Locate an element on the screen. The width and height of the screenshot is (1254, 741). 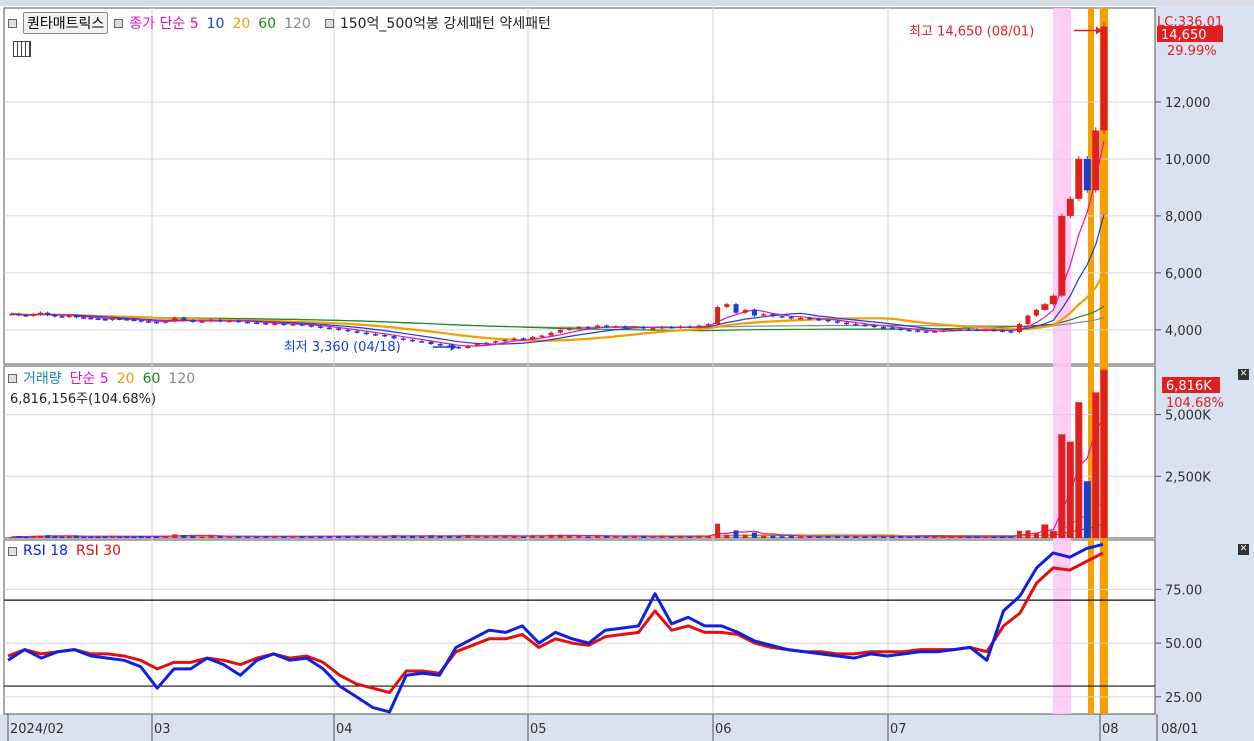
rsi-tick-label: 50.00 is located at coordinates (1183, 644).